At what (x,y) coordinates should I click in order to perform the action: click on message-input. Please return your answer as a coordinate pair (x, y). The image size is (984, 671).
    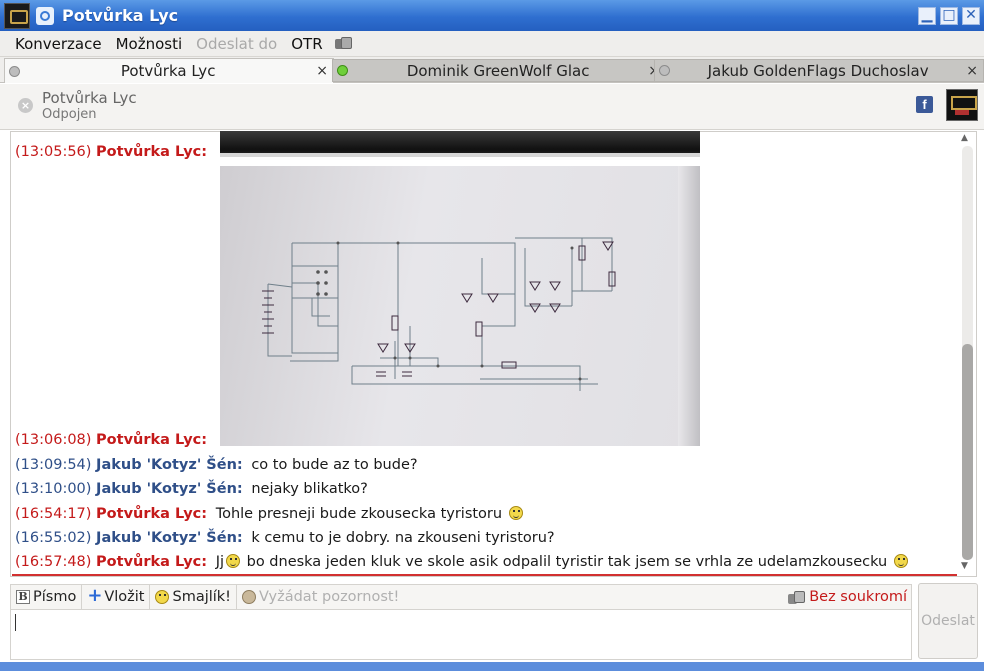
    Looking at the image, I should click on (461, 635).